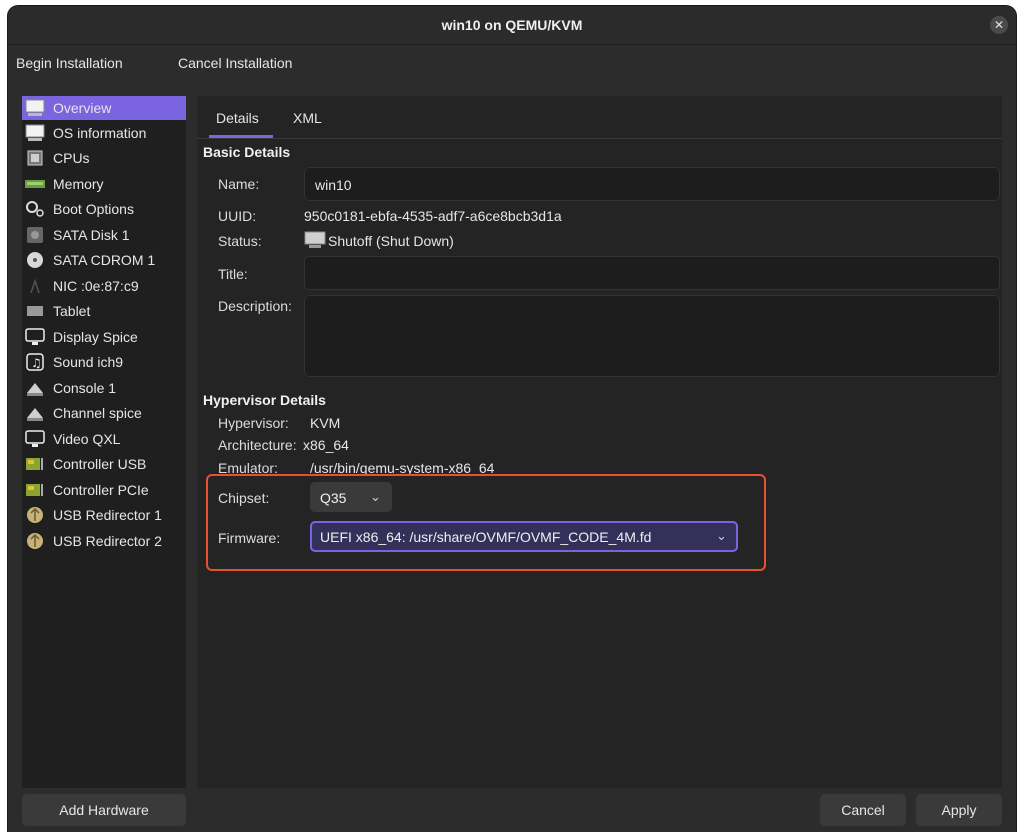  I want to click on channel-icon, so click(35, 413).